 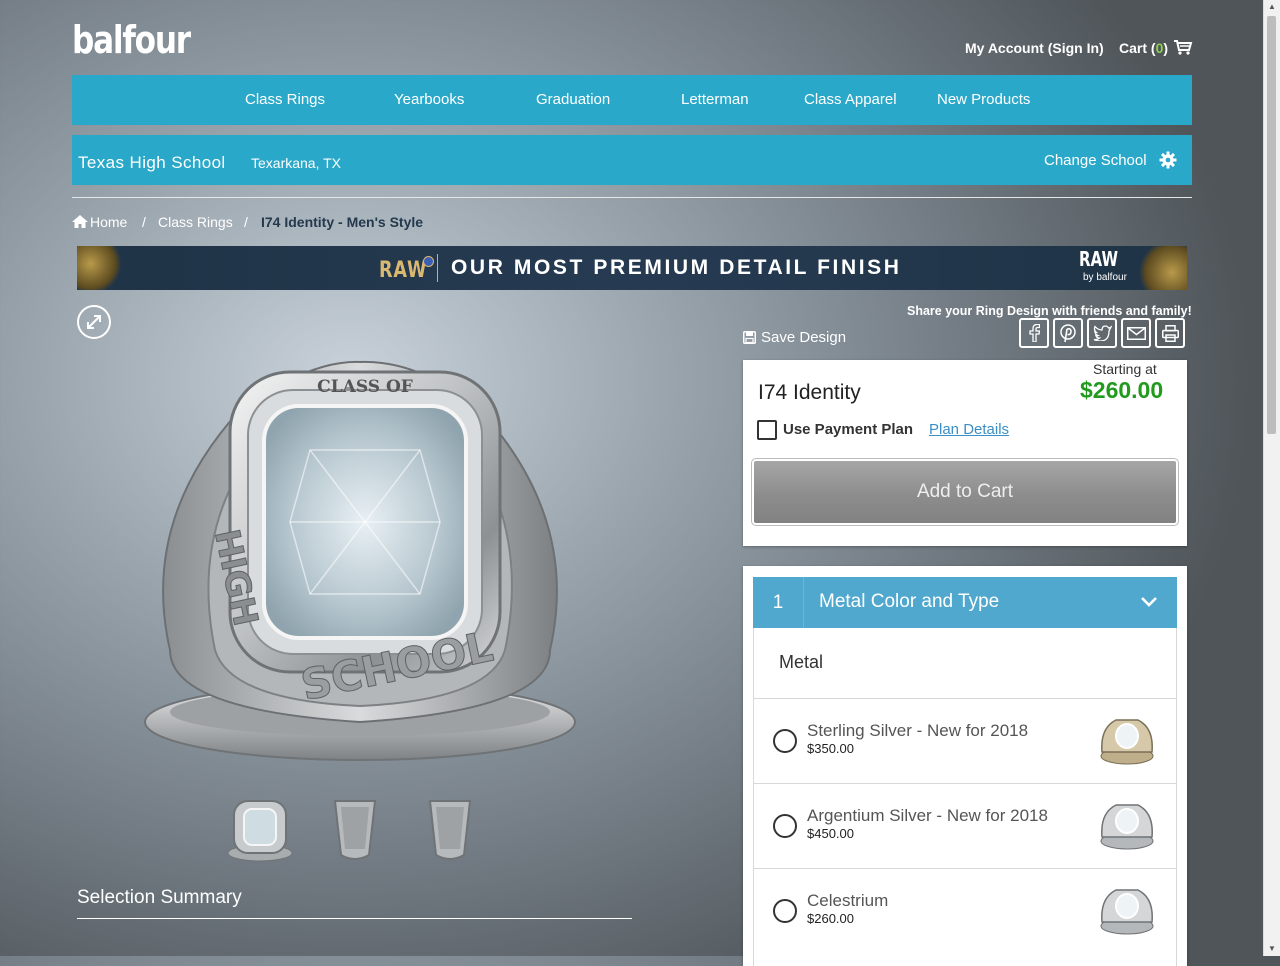 What do you see at coordinates (1137, 48) in the screenshot?
I see `cart-label: Cart (` at bounding box center [1137, 48].